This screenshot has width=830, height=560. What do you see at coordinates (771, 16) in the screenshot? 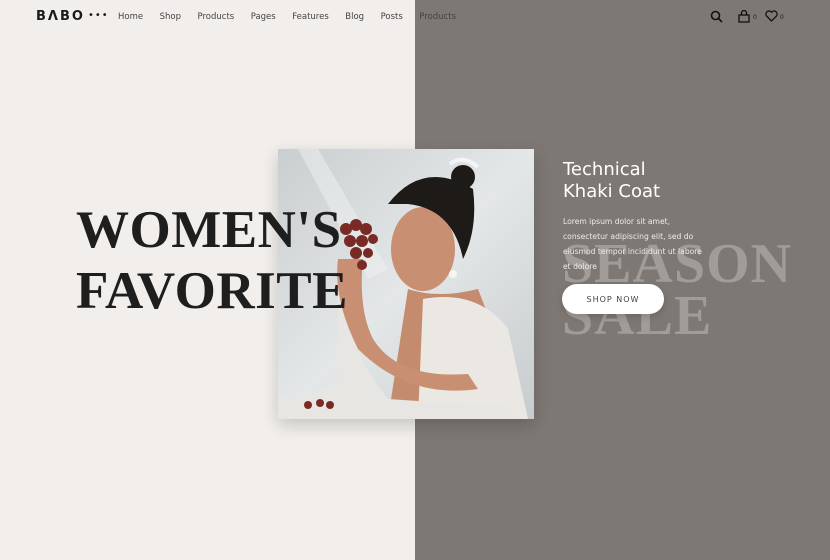
I see `wishlist-heart-icon` at bounding box center [771, 16].